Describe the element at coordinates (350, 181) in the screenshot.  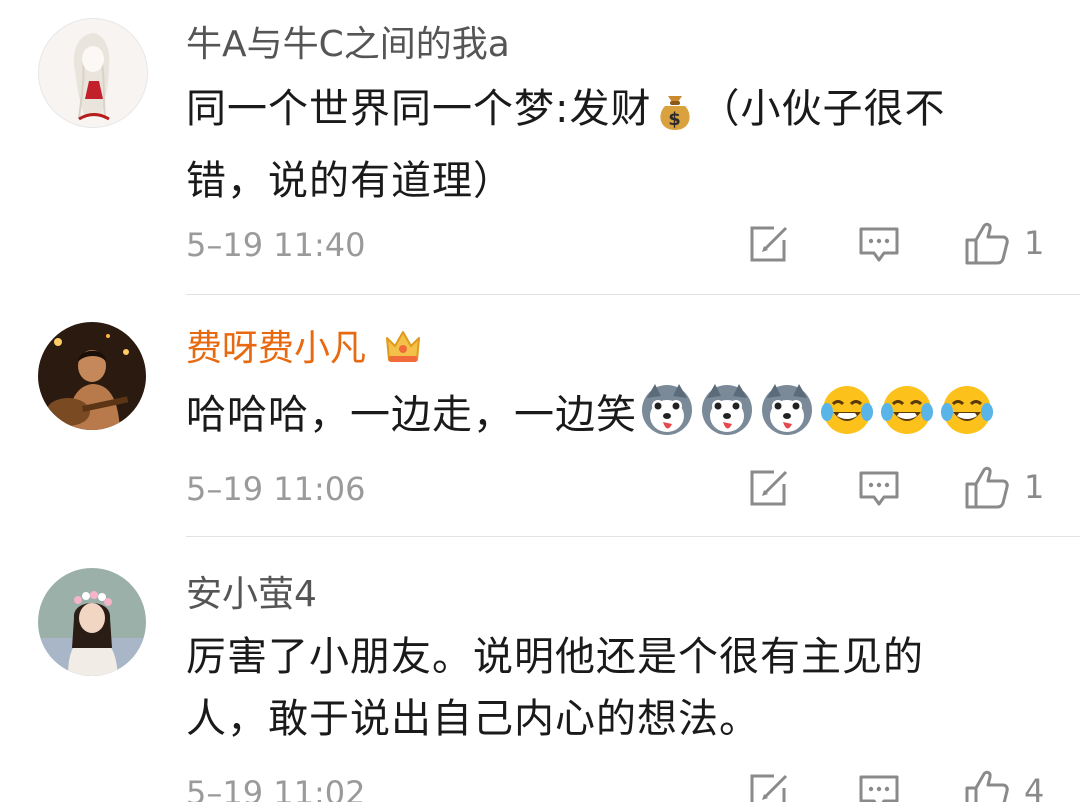
I see `comment-text-line: 错，说的有道理）` at that location.